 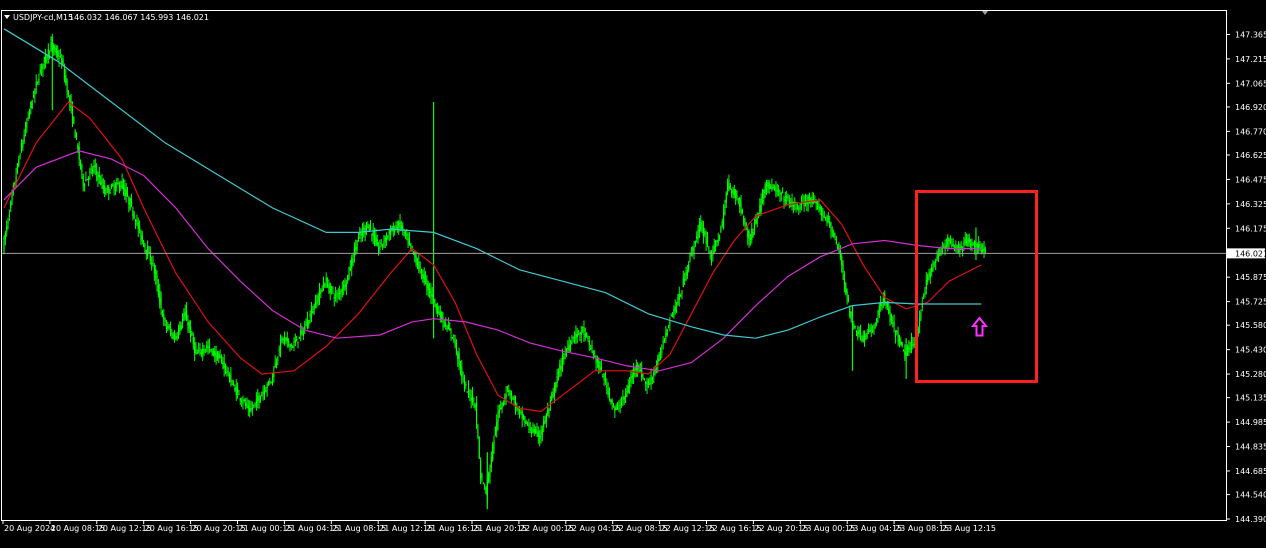 I want to click on y-tick-label: 146.475, so click(x=1250, y=179).